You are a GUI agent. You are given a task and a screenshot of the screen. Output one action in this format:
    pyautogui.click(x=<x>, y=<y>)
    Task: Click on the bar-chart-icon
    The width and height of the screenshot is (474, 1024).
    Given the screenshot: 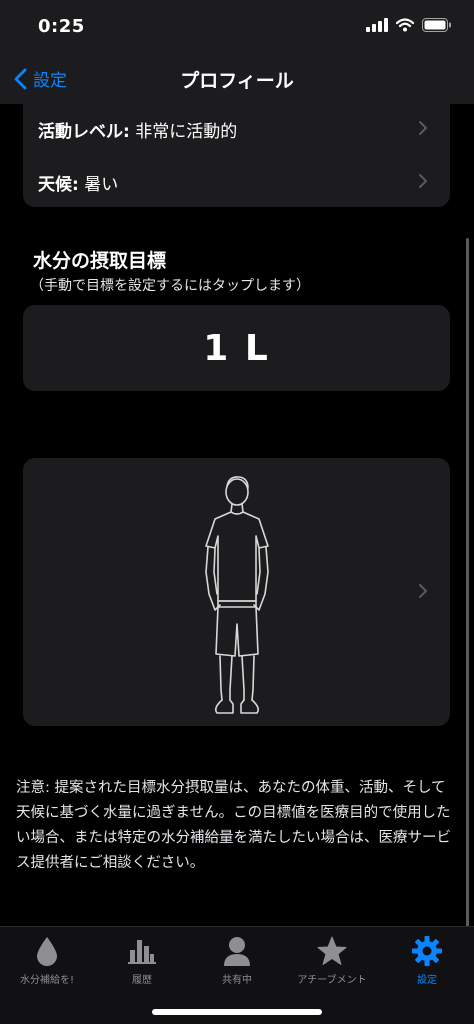 What is the action you would take?
    pyautogui.click(x=142, y=952)
    